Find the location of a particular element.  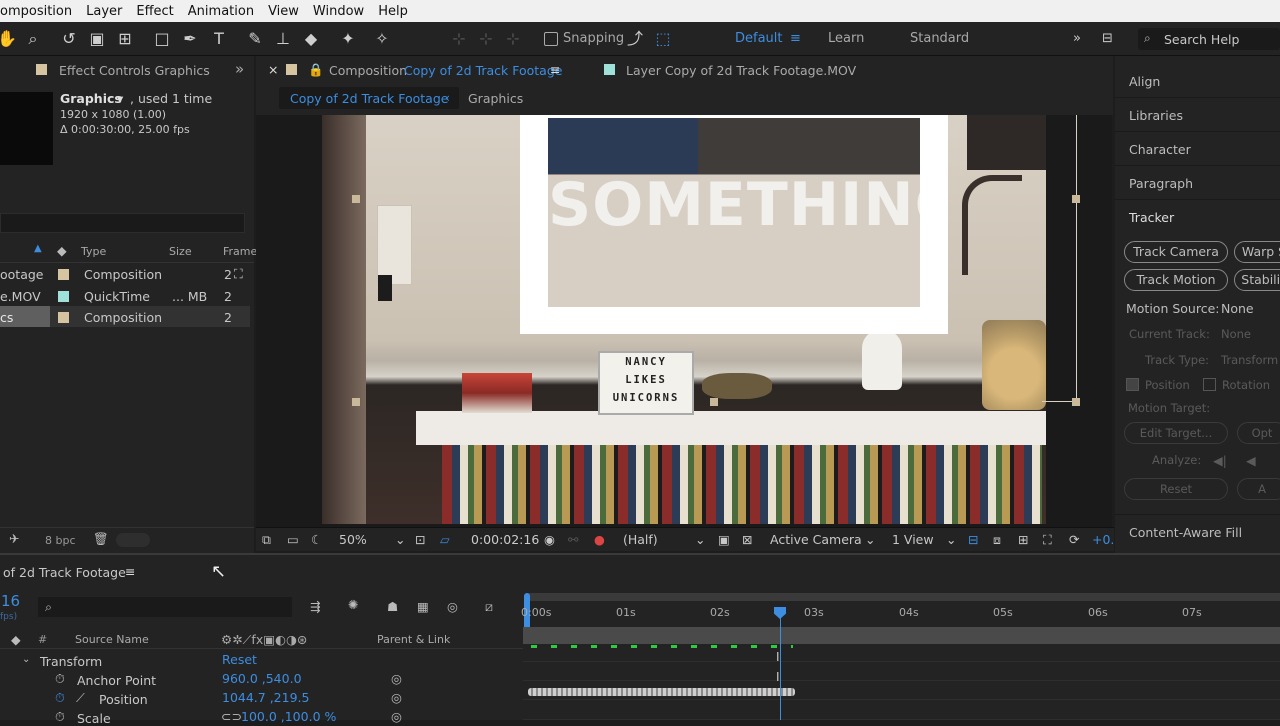

brush-tool-icon: ✎ is located at coordinates (255, 39).